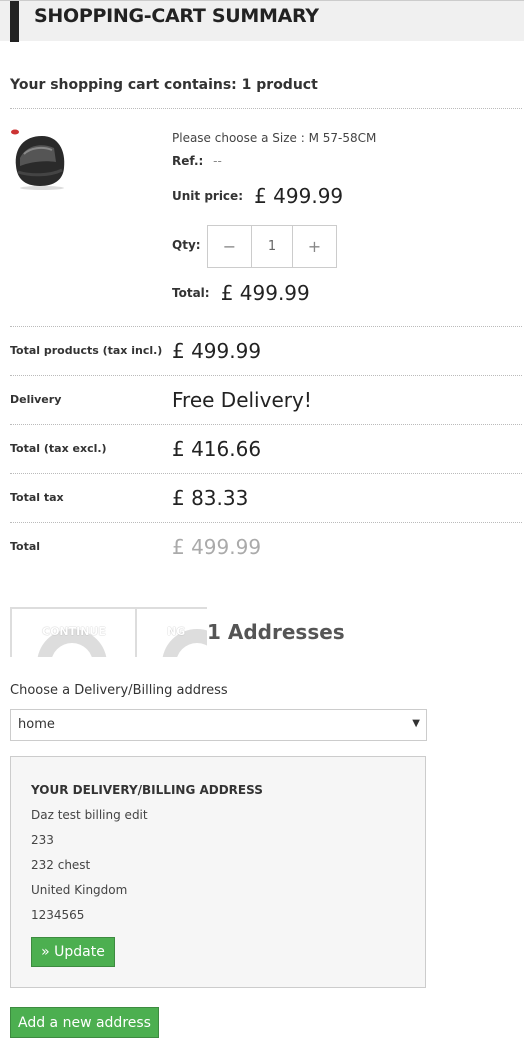 The height and width of the screenshot is (1047, 524). I want to click on qty-input: 1, so click(272, 246).